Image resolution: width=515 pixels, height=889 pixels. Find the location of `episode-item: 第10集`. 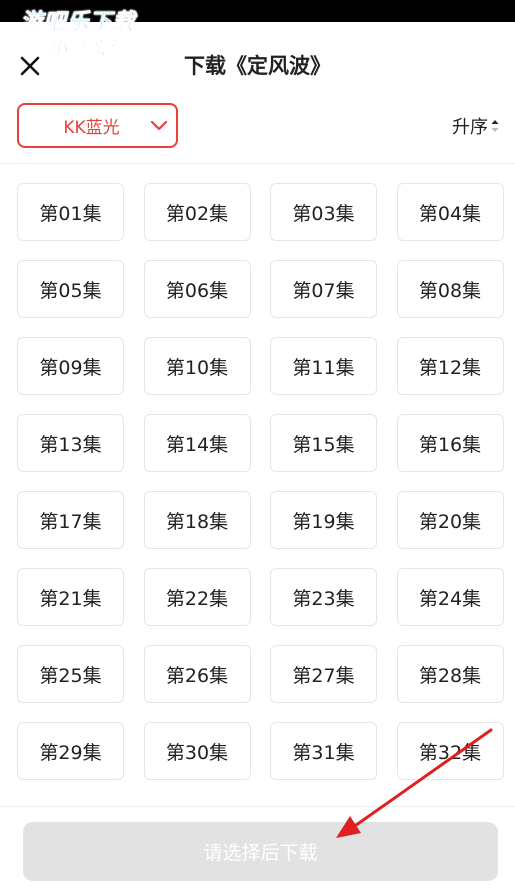

episode-item: 第10集 is located at coordinates (197, 366).